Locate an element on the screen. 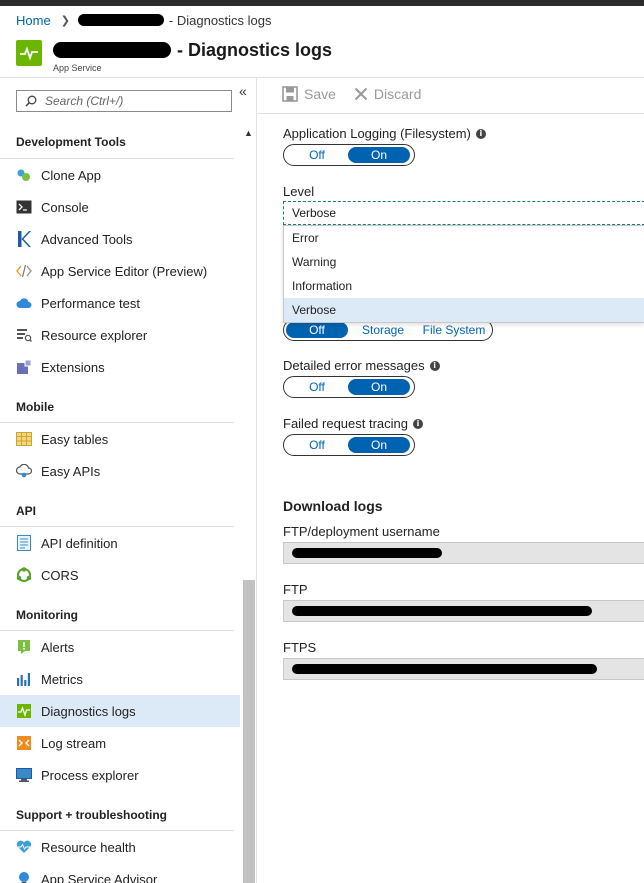  level-select: Verbose is located at coordinates (463, 213).